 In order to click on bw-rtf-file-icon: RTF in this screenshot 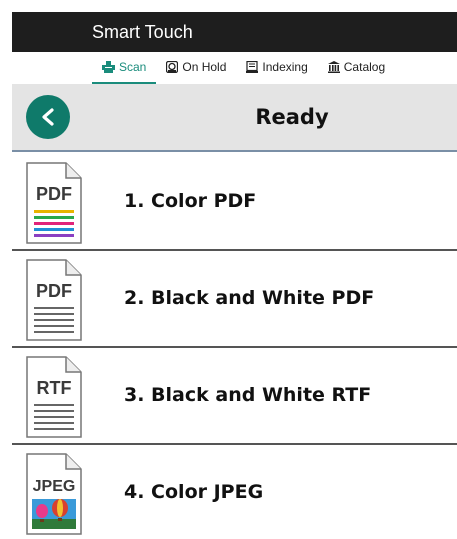, I will do `click(54, 397)`.